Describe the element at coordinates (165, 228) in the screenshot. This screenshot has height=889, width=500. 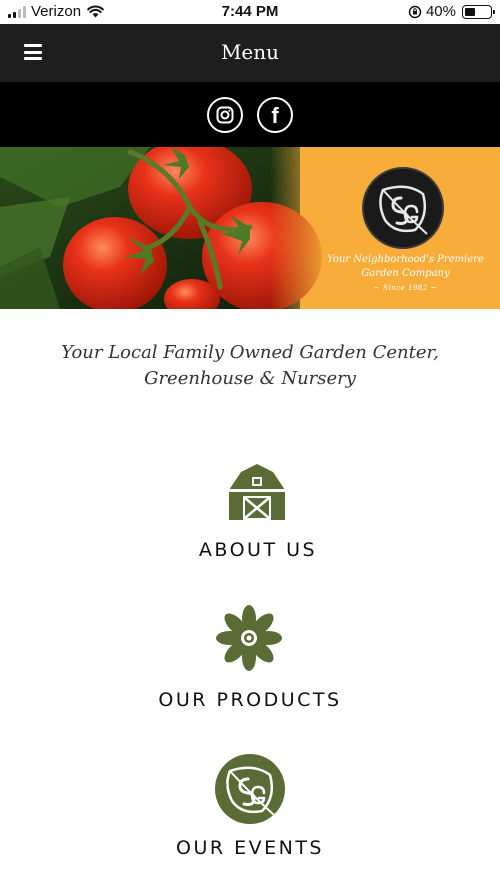
I see `tomato-photo` at that location.